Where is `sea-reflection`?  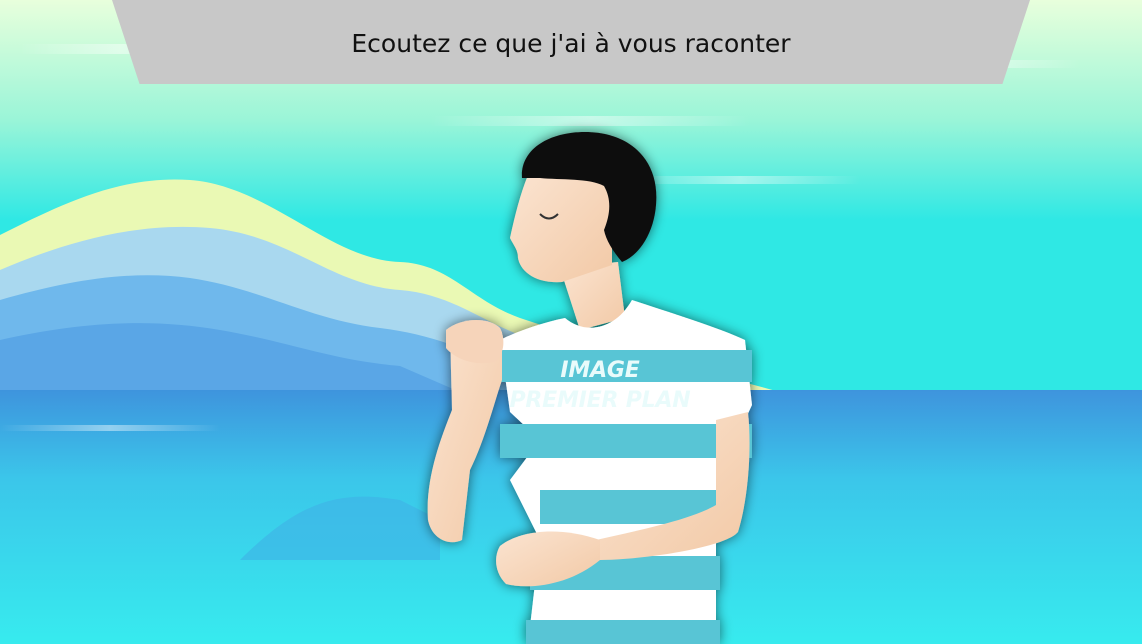 sea-reflection is located at coordinates (110, 428).